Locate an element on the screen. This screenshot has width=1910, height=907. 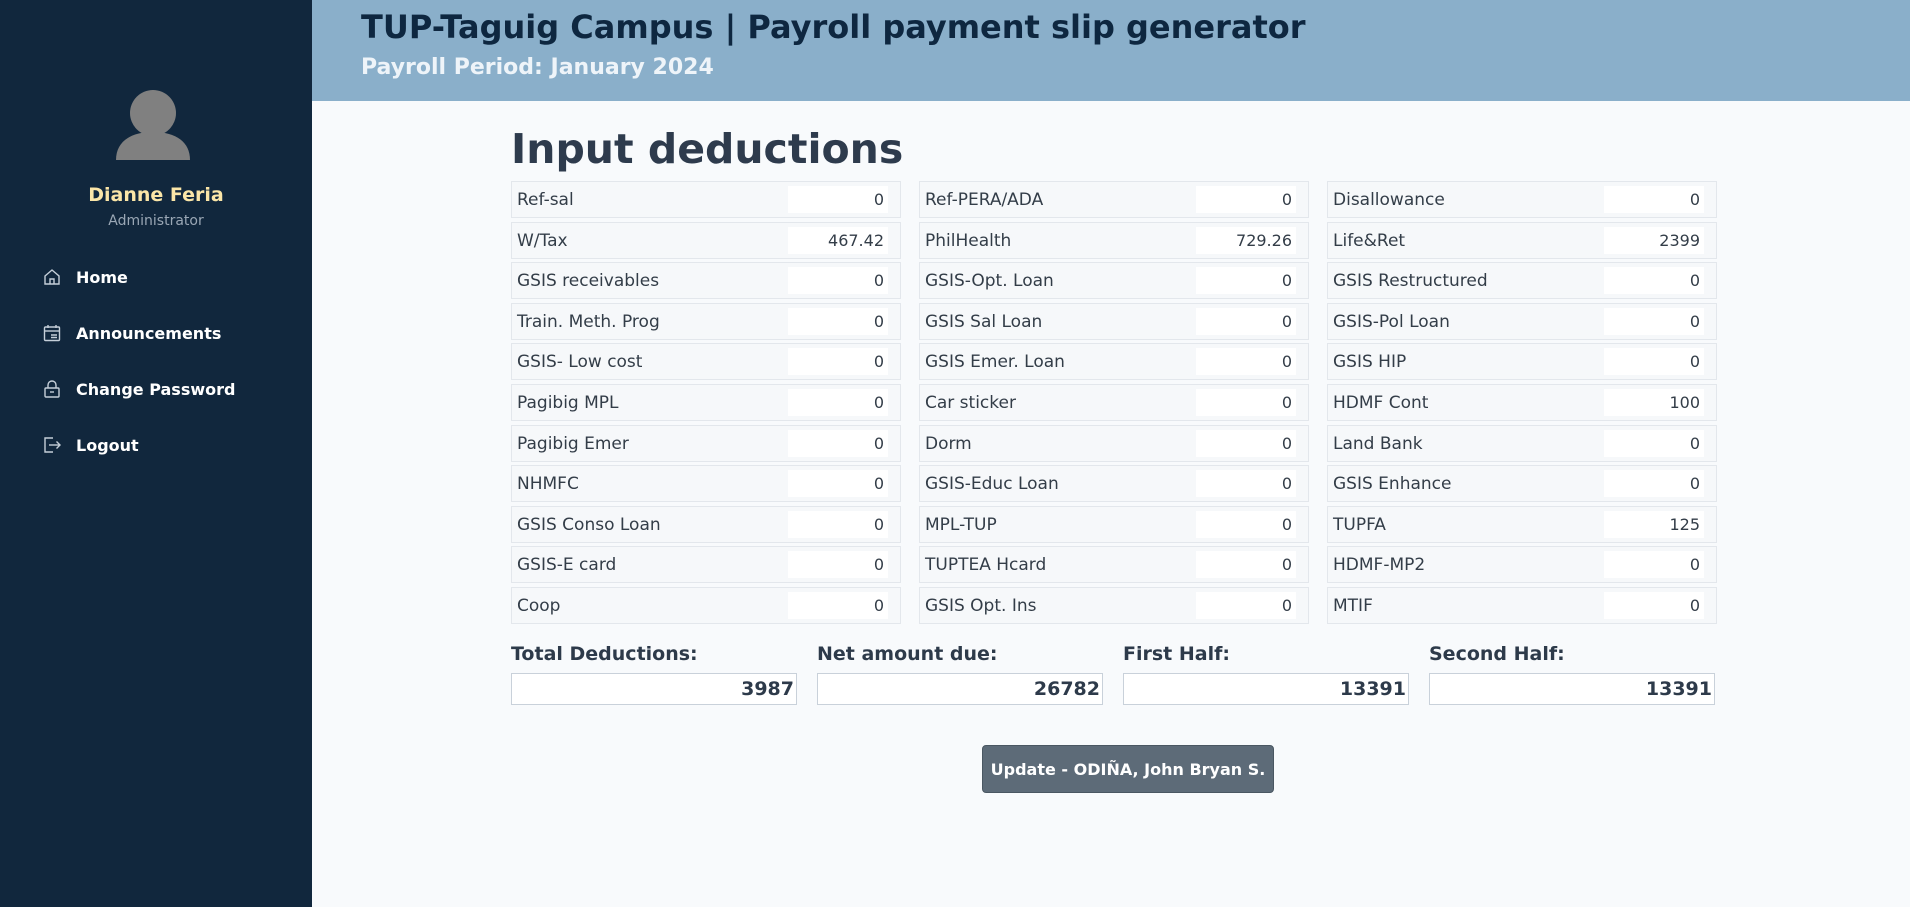
total-deductions-input is located at coordinates (654, 689).